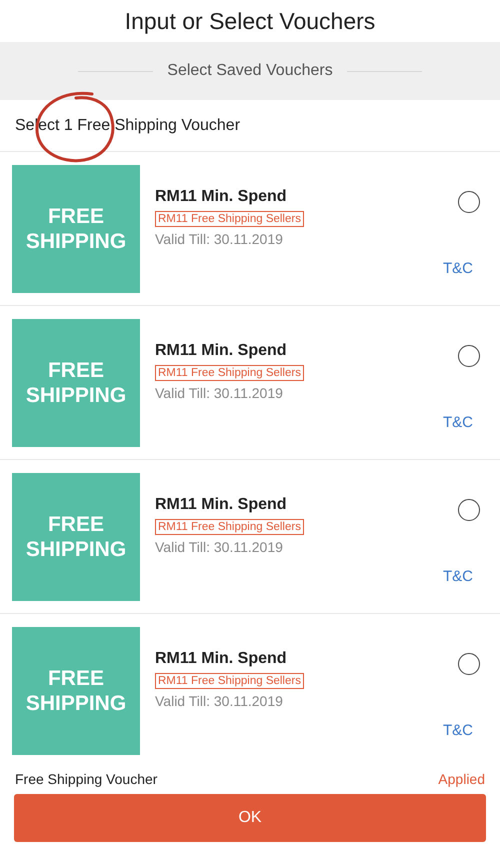 This screenshot has height=854, width=500. I want to click on page-title: Input or Select Vouchers, so click(250, 21).